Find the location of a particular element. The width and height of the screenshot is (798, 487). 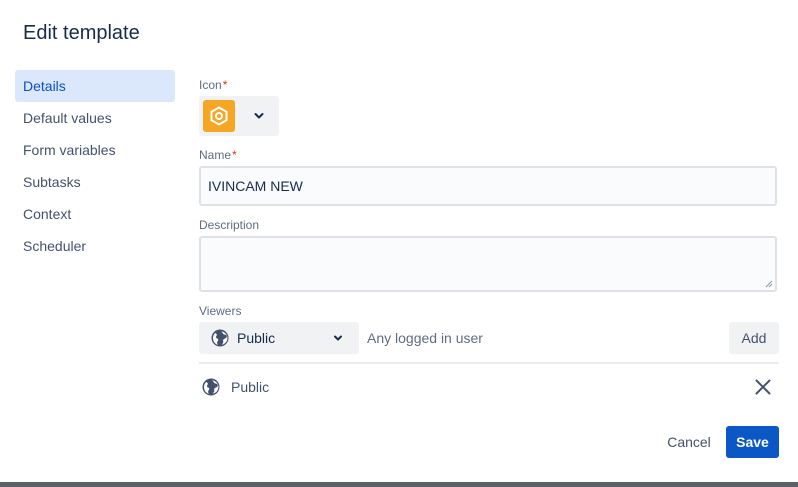

selected-icon-tile is located at coordinates (219, 116).